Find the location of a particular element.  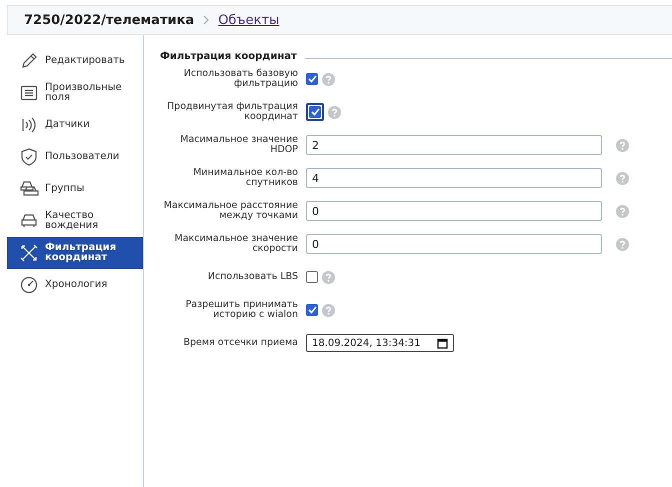

breadcrumb-title: 7250/2022/телематика is located at coordinates (109, 20).